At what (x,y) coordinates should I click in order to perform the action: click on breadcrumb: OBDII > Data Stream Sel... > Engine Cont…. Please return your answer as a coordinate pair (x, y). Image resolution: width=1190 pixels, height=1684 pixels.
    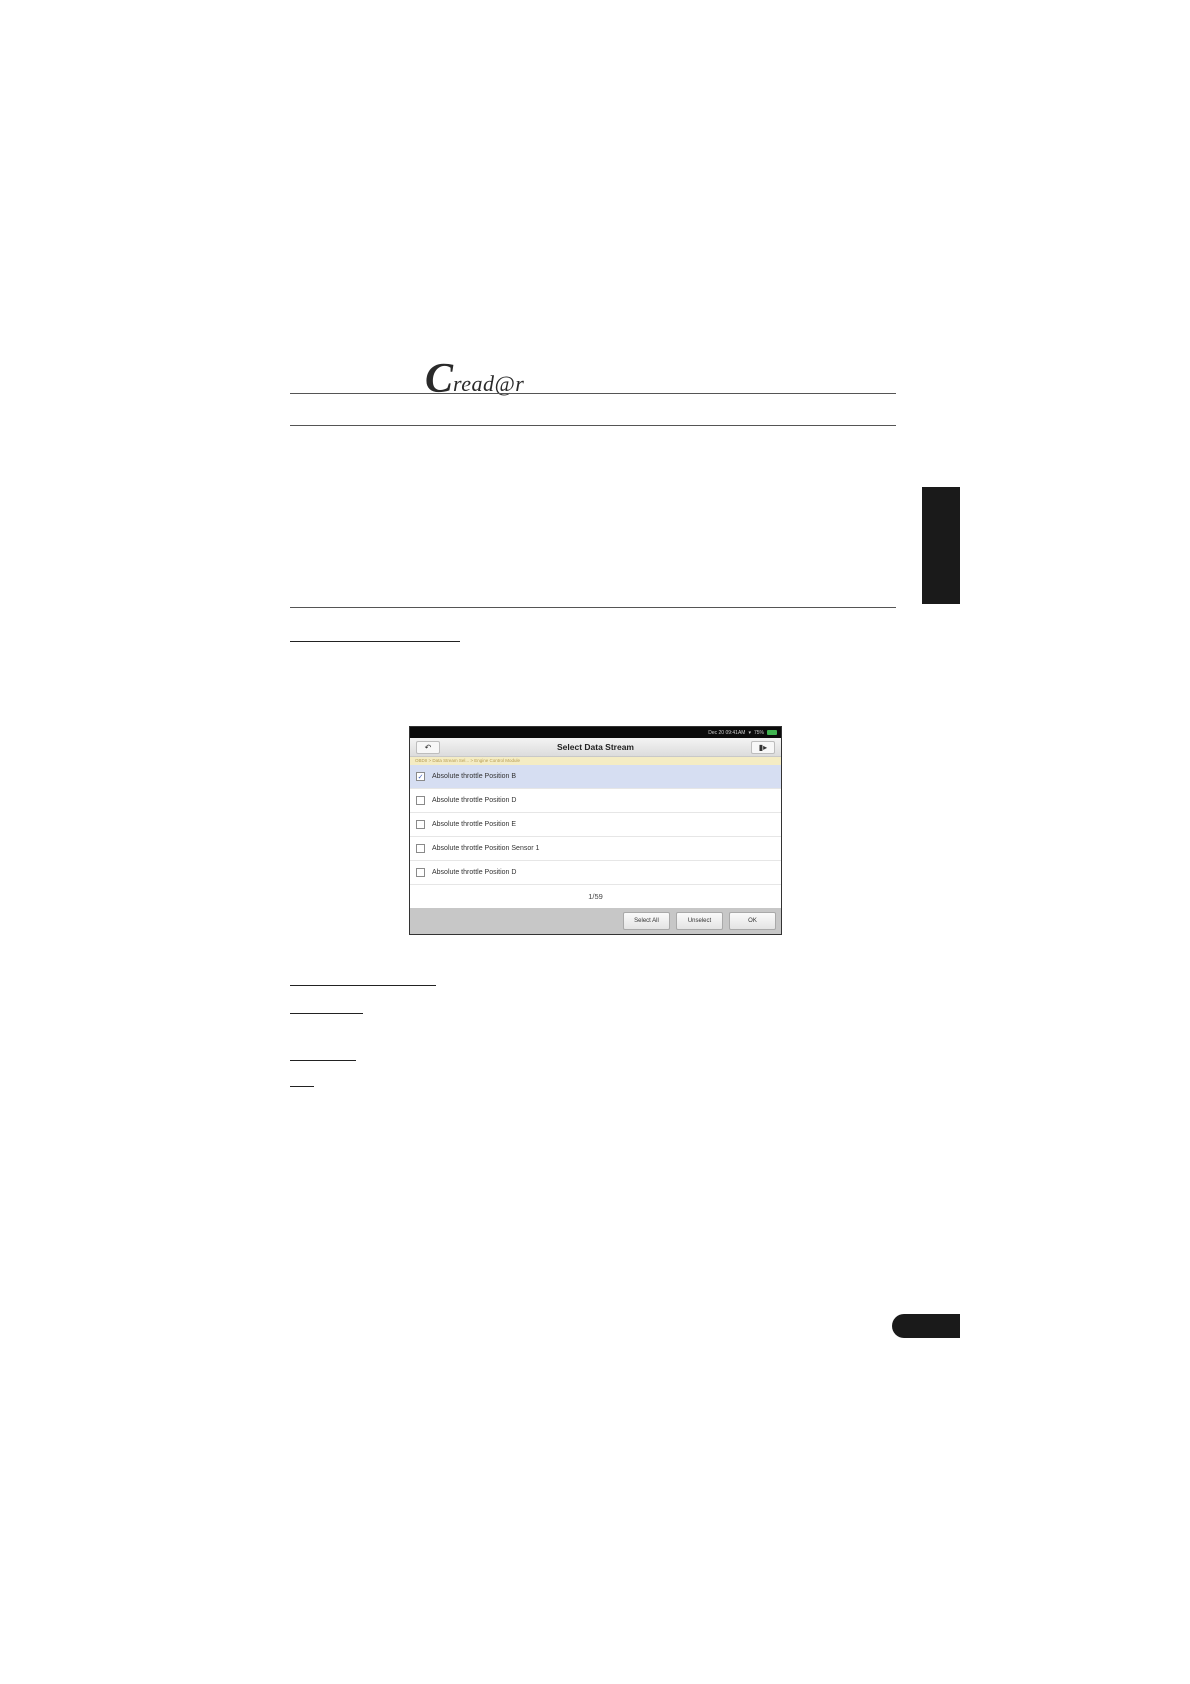
    Looking at the image, I should click on (595, 761).